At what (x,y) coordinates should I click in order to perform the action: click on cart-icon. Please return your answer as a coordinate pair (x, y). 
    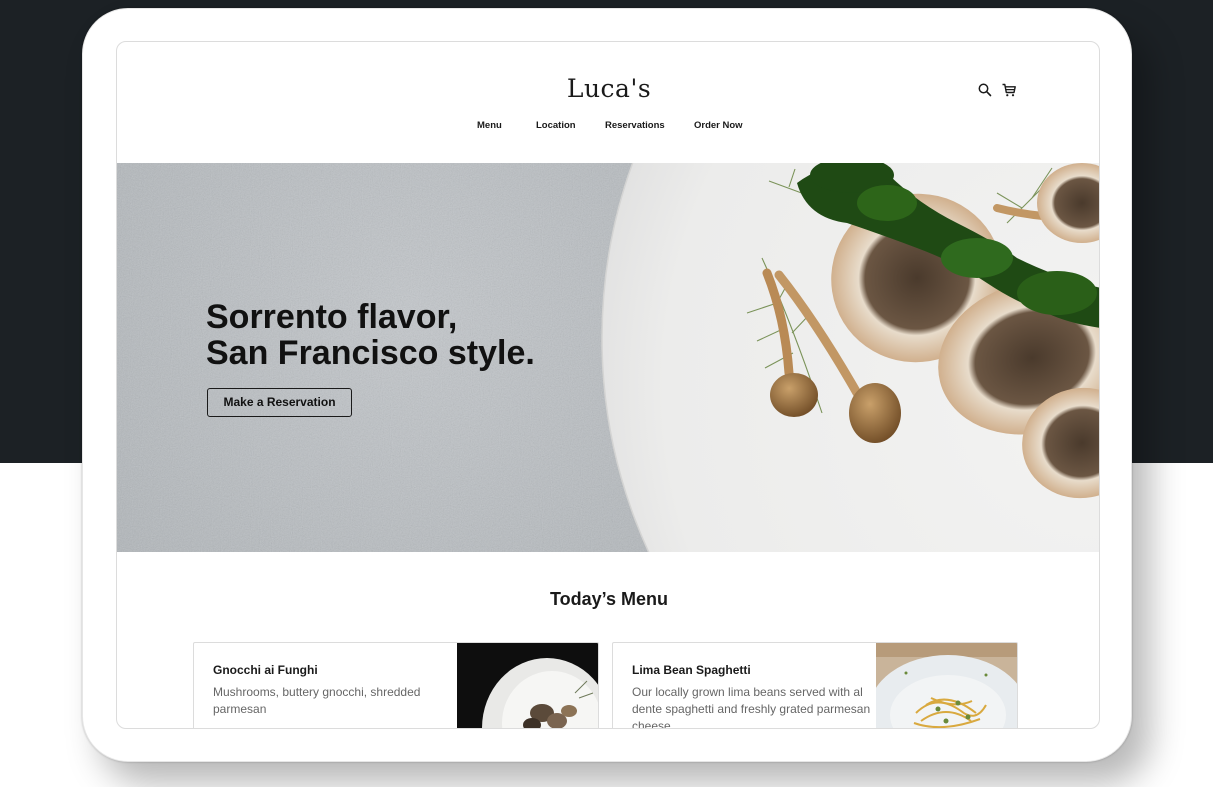
    Looking at the image, I should click on (1009, 90).